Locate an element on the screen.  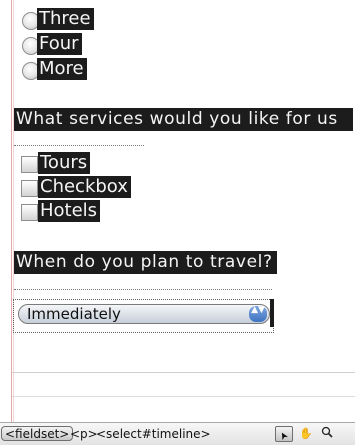
pointer-icon: ➤ is located at coordinates (284, 434).